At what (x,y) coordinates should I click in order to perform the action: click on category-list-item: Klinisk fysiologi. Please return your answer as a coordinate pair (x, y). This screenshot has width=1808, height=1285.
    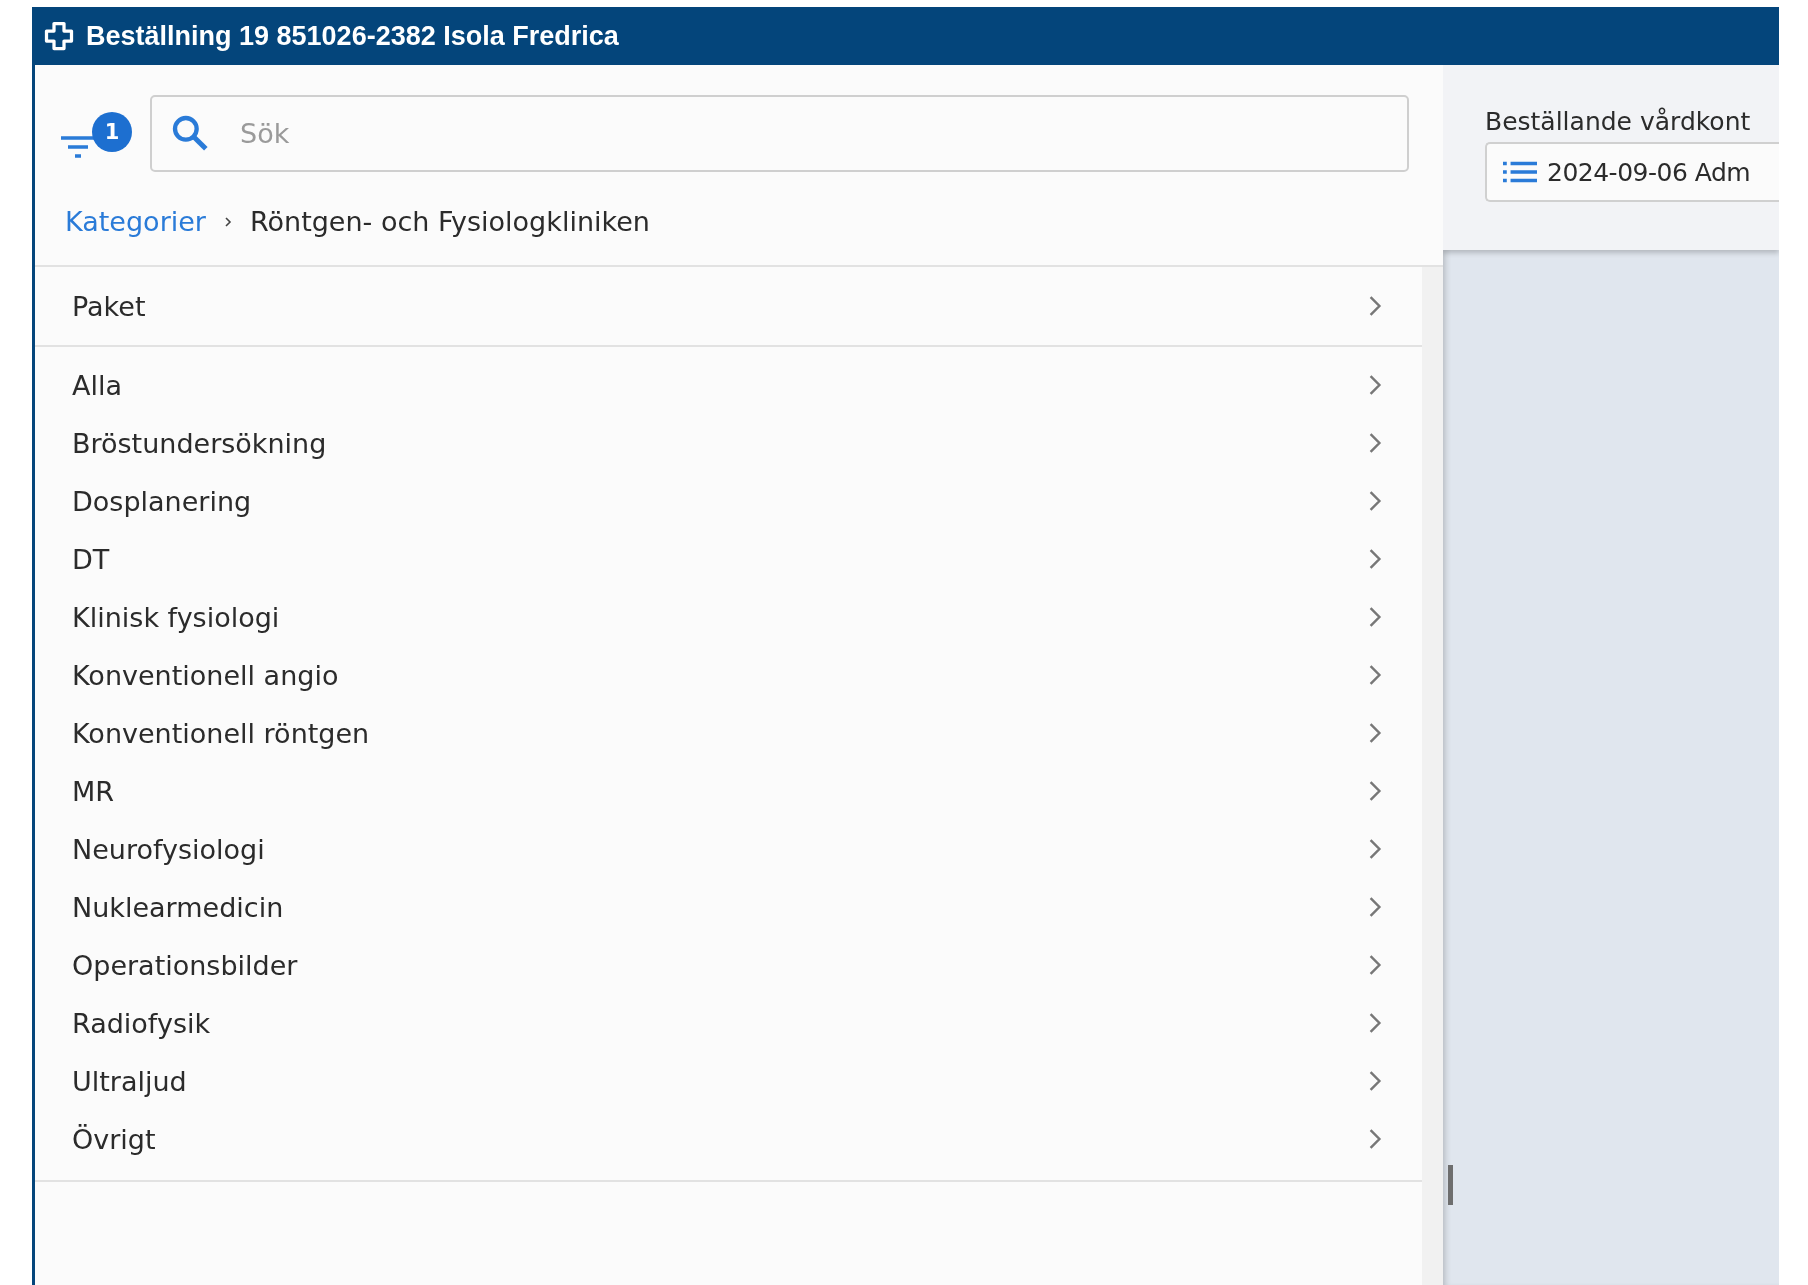
    Looking at the image, I should click on (728, 617).